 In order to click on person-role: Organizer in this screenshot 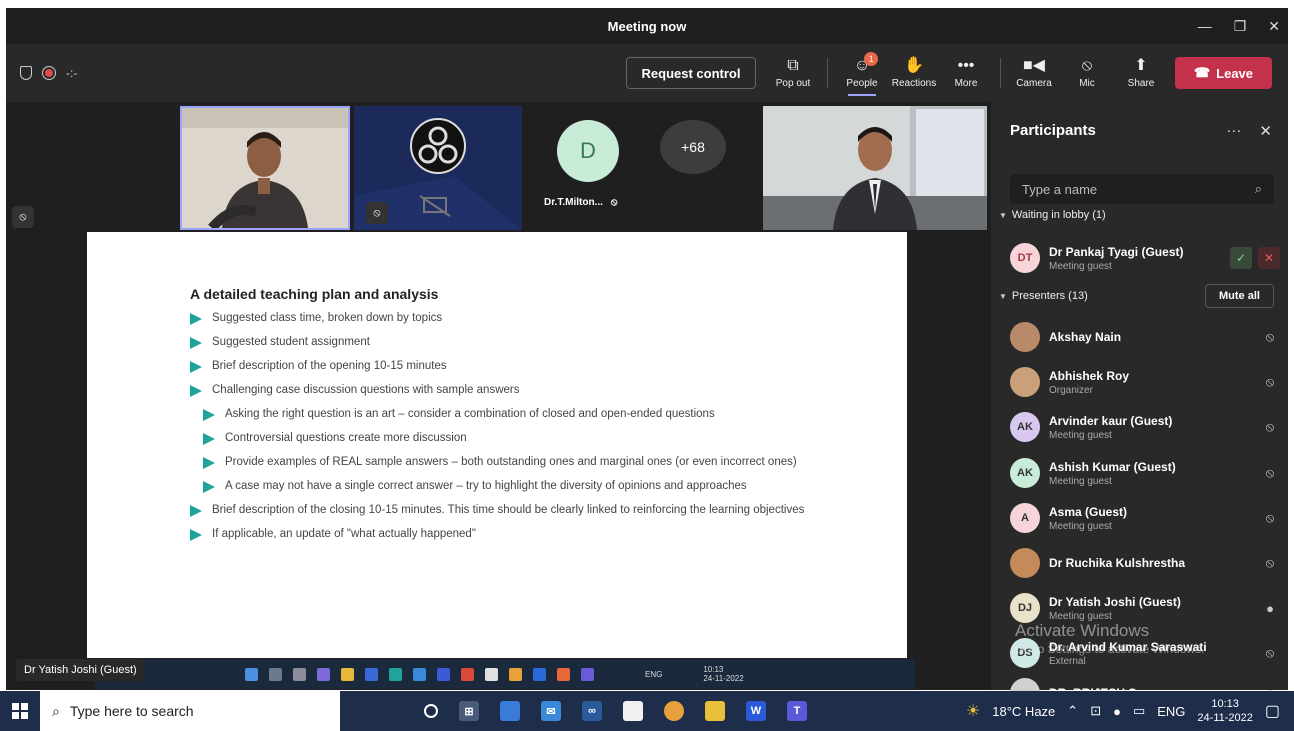, I will do `click(1071, 390)`.